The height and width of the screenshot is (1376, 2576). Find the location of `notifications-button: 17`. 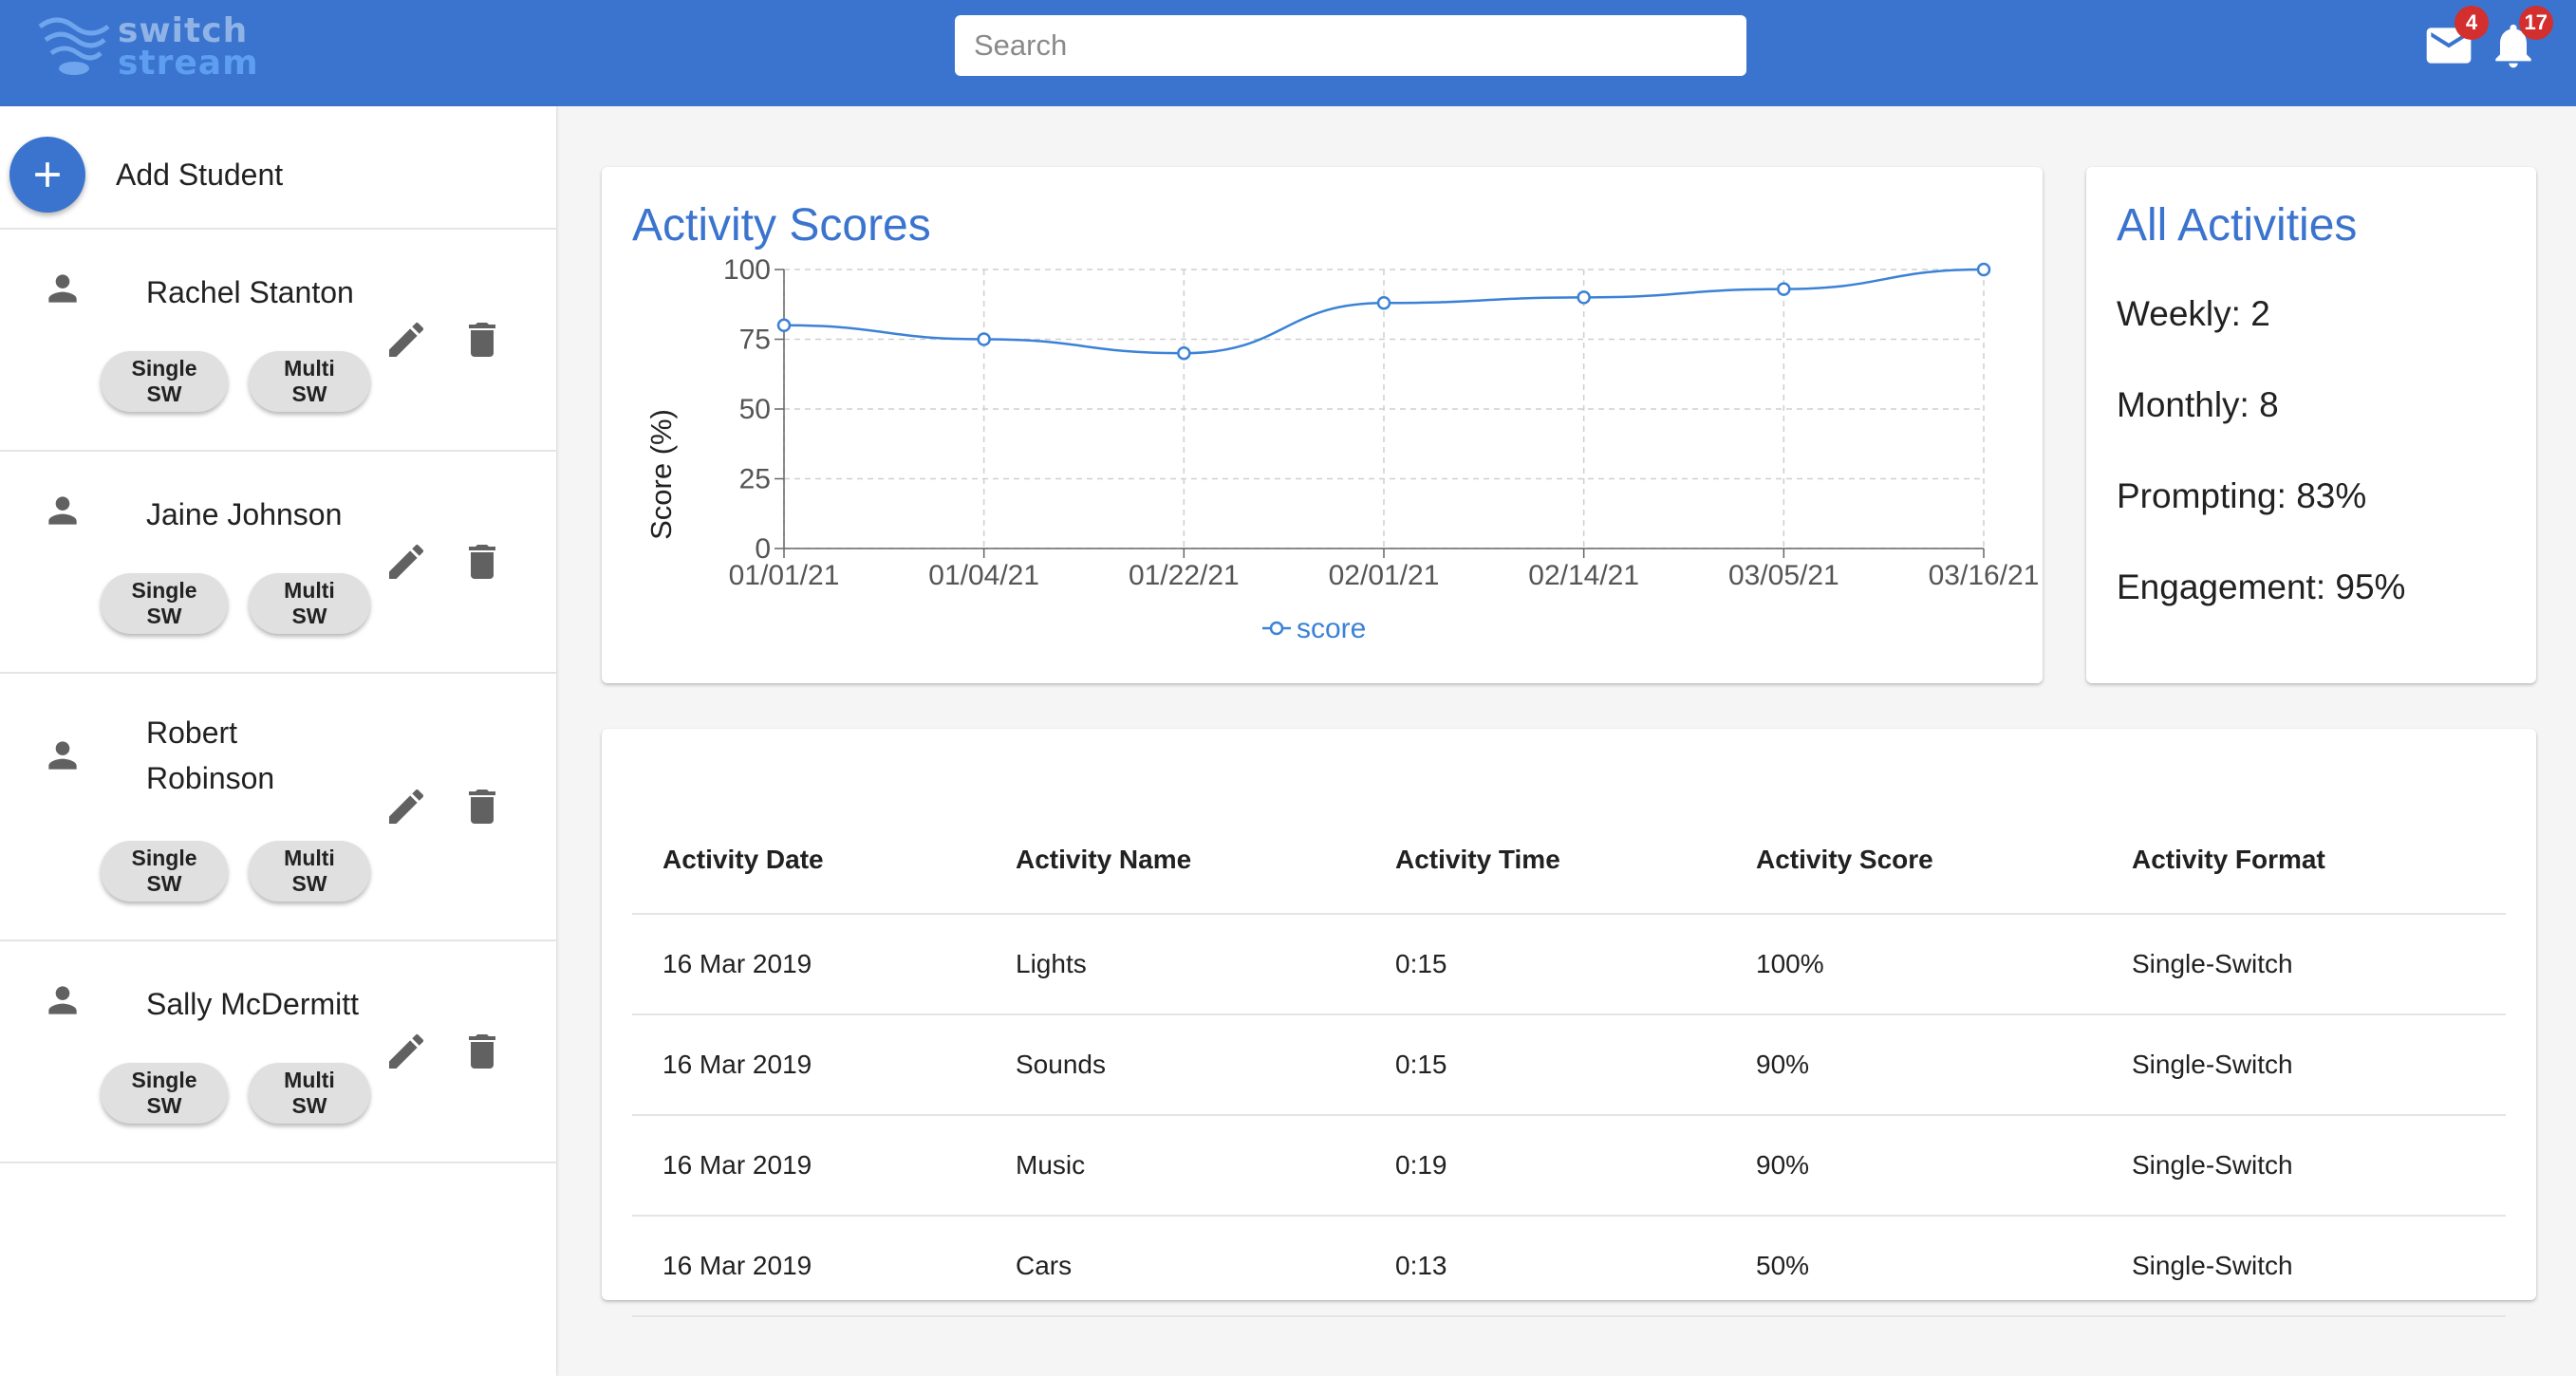

notifications-button: 17 is located at coordinates (2520, 39).